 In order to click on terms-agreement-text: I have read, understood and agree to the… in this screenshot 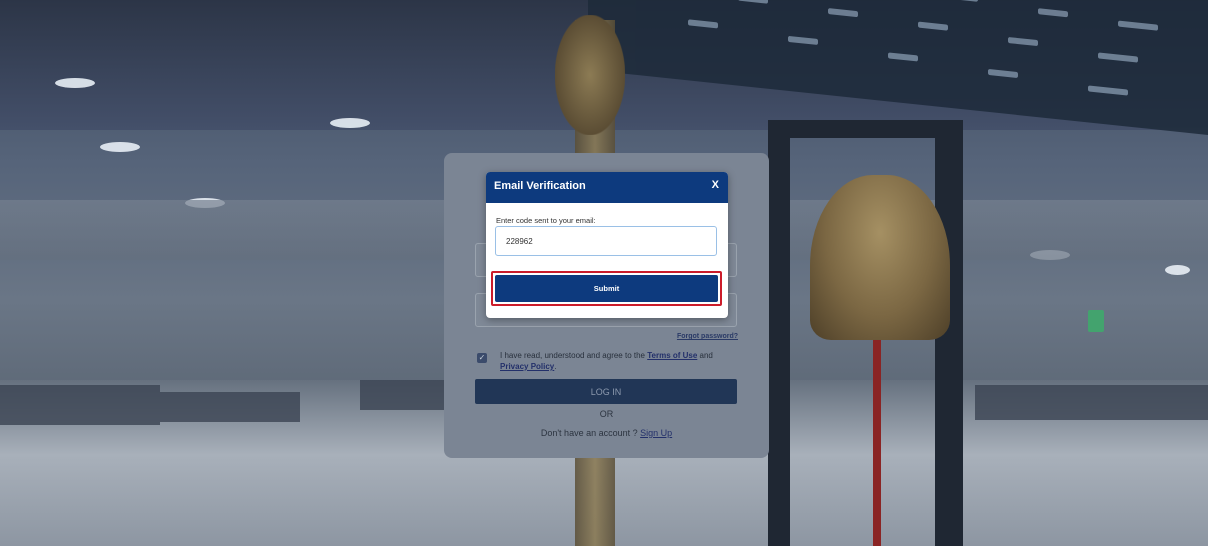, I will do `click(620, 361)`.